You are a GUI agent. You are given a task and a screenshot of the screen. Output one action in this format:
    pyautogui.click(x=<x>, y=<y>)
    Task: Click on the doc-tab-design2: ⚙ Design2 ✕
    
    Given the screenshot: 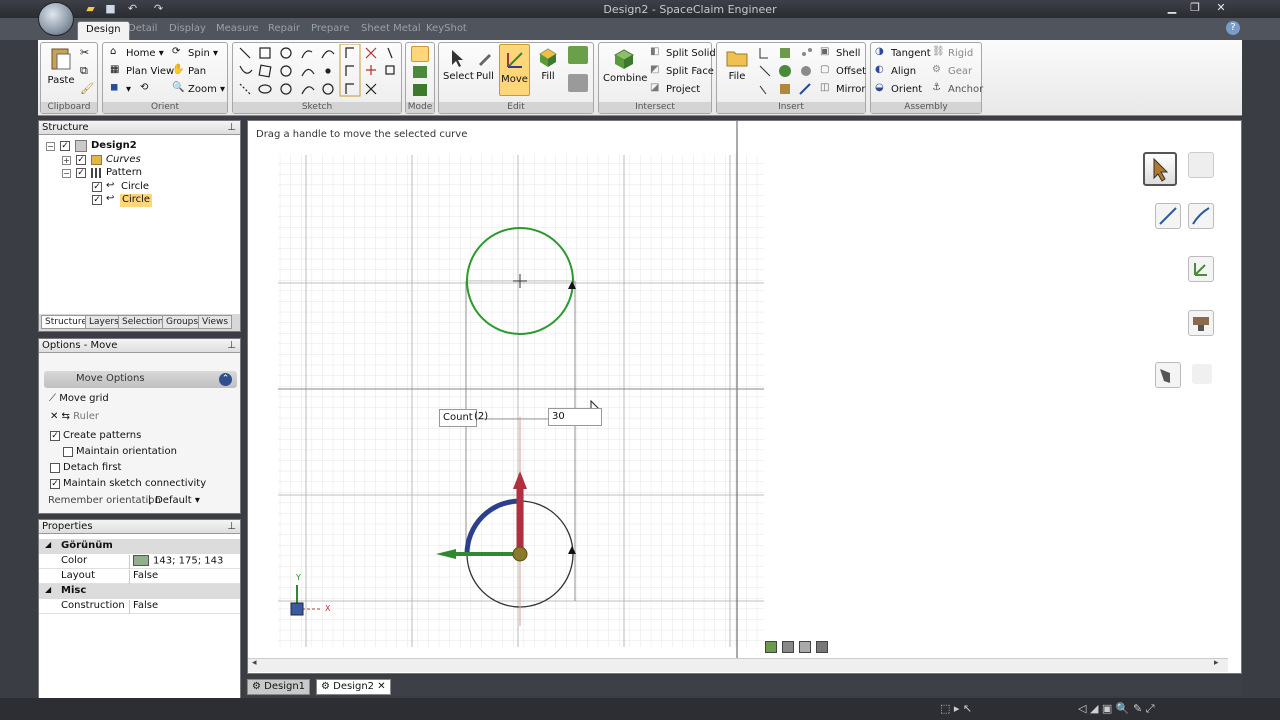 What is the action you would take?
    pyautogui.click(x=353, y=687)
    